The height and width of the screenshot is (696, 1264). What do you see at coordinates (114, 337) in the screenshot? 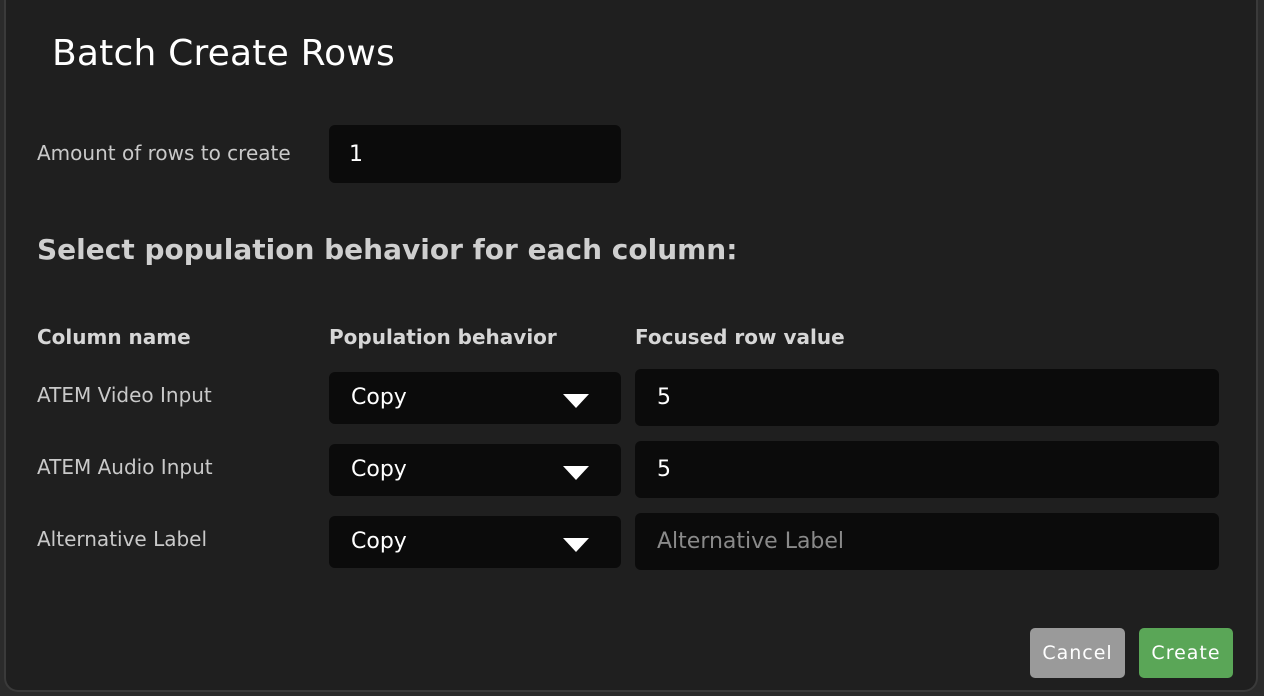
I see `column-name-header: Column name` at bounding box center [114, 337].